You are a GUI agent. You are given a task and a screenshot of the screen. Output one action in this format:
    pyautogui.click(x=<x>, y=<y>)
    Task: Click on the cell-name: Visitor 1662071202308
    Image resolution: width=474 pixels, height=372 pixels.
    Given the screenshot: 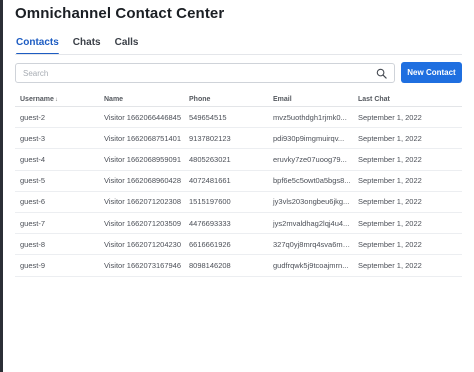 What is the action you would take?
    pyautogui.click(x=143, y=202)
    